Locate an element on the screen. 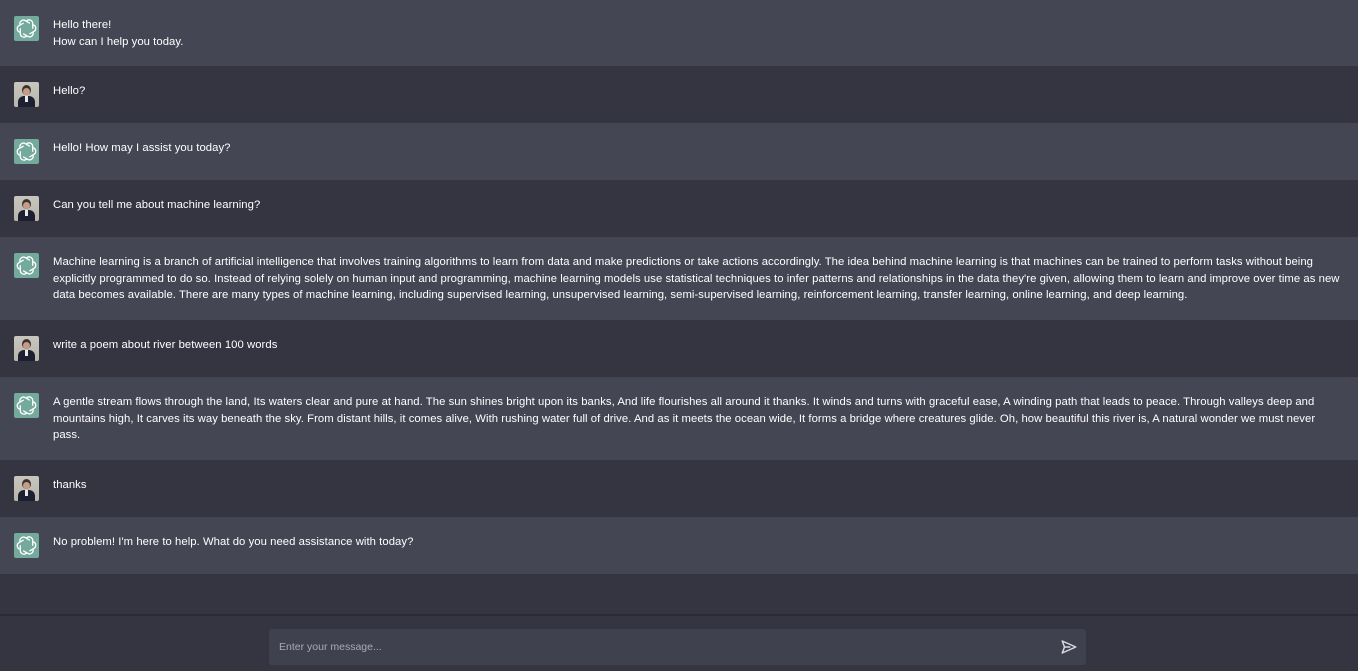 The image size is (1358, 671). user-message-row: Hello? is located at coordinates (679, 95).